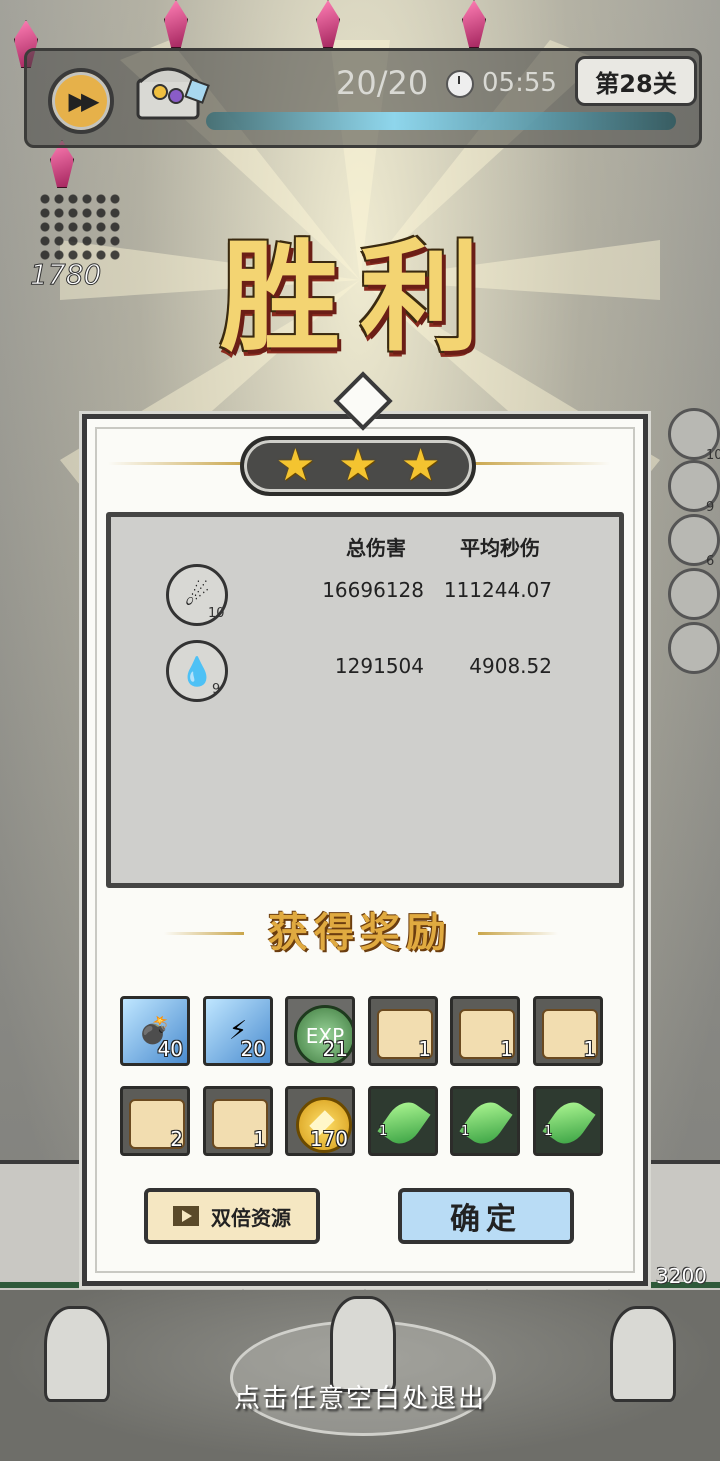 The height and width of the screenshot is (1461, 720). I want to click on reward-item: 💣 40, so click(155, 1031).